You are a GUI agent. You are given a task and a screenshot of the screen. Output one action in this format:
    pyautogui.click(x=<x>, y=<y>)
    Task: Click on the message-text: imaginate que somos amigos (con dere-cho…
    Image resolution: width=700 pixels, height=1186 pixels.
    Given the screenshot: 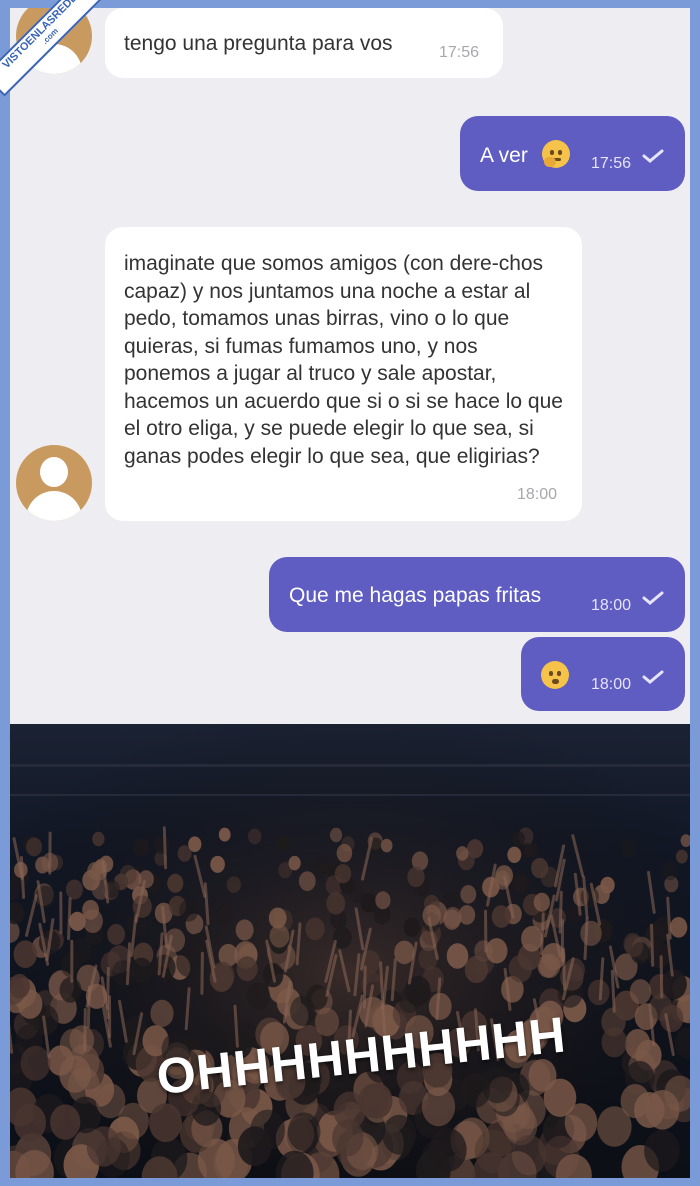 What is the action you would take?
    pyautogui.click(x=343, y=360)
    